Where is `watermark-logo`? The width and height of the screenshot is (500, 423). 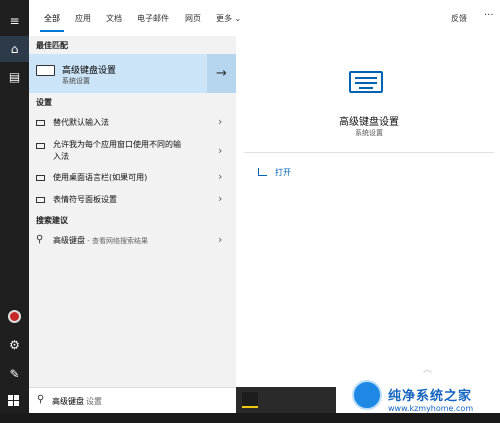
watermark-logo is located at coordinates (367, 395).